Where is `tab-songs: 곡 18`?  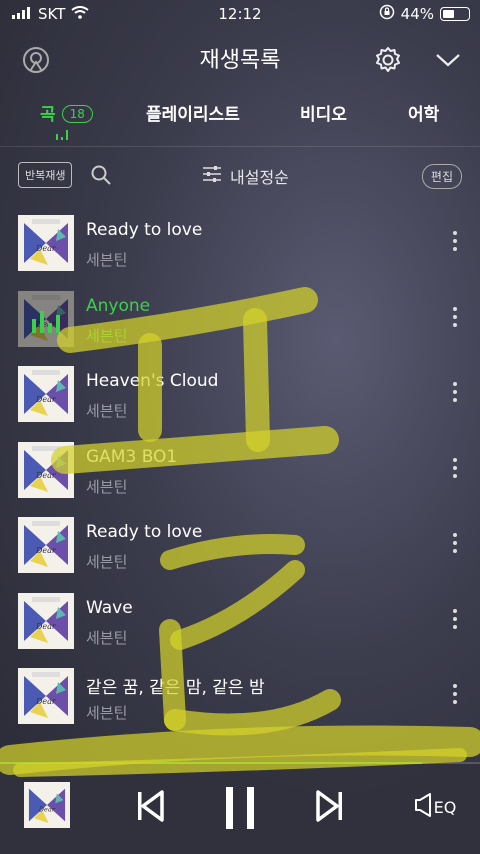 tab-songs: 곡 18 is located at coordinates (66, 112).